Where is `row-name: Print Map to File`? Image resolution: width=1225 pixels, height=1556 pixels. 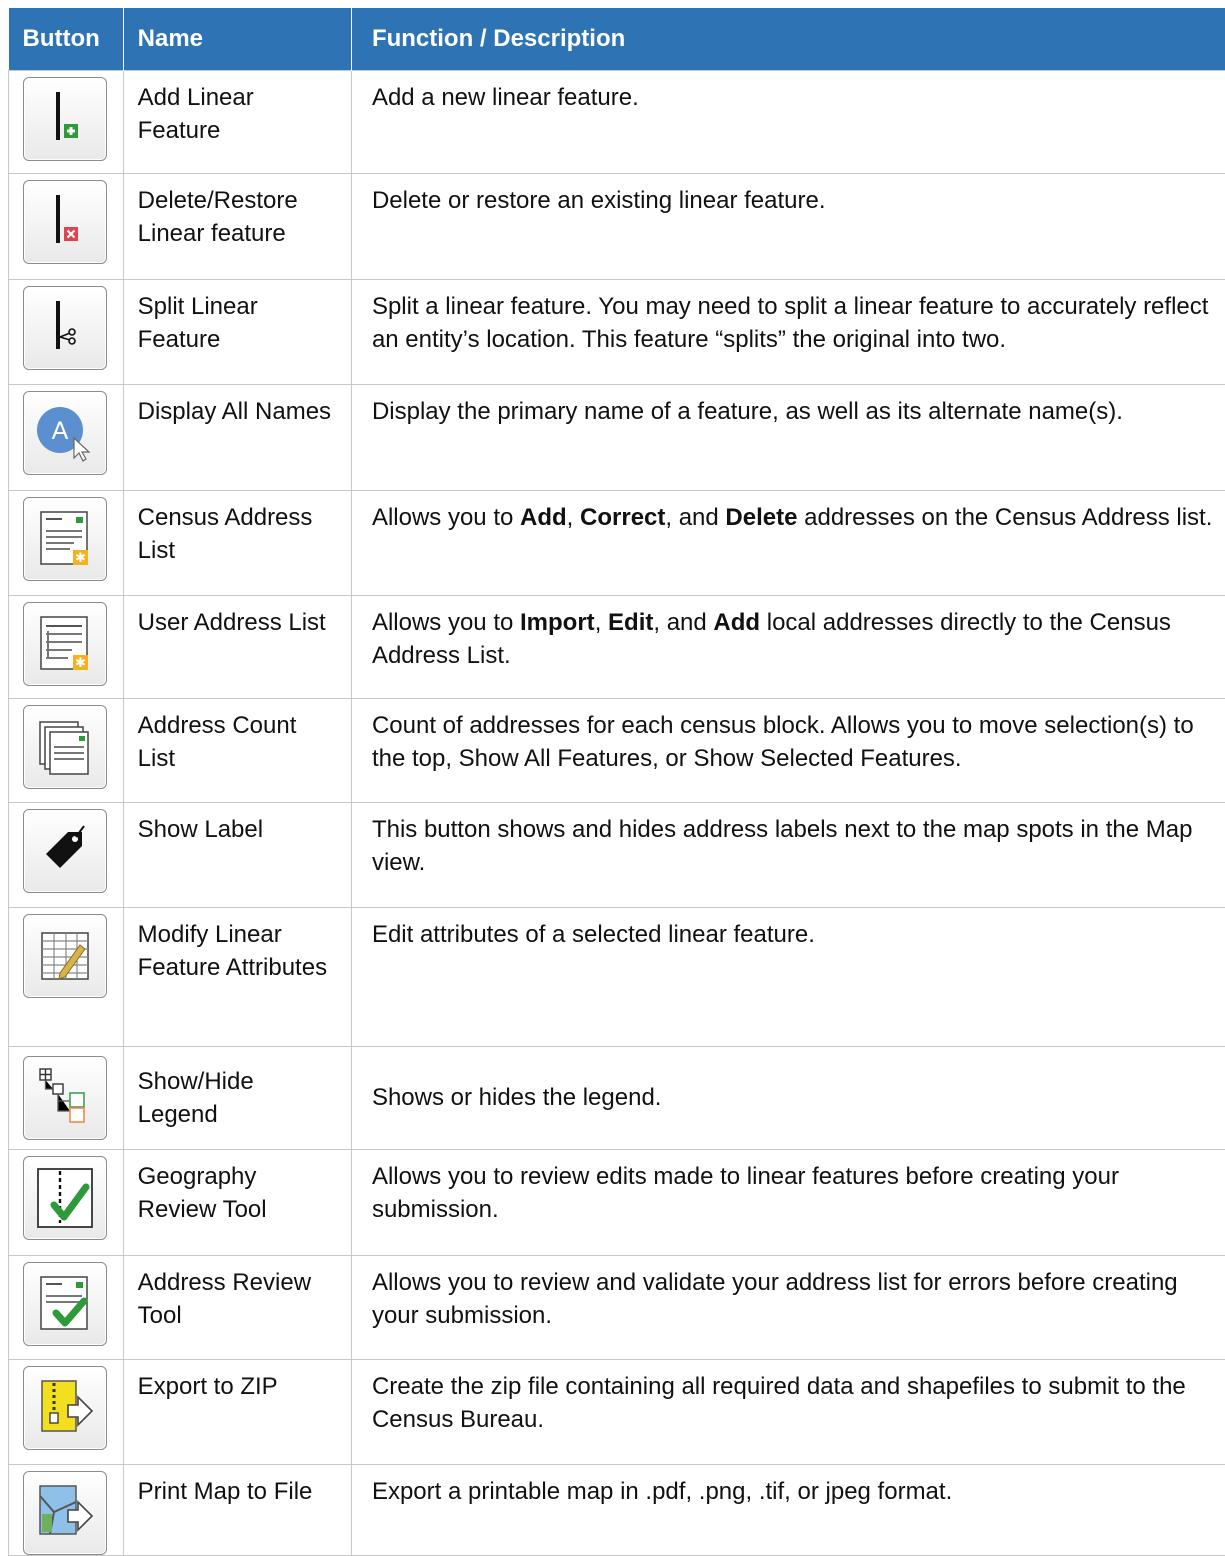 row-name: Print Map to File is located at coordinates (237, 1509).